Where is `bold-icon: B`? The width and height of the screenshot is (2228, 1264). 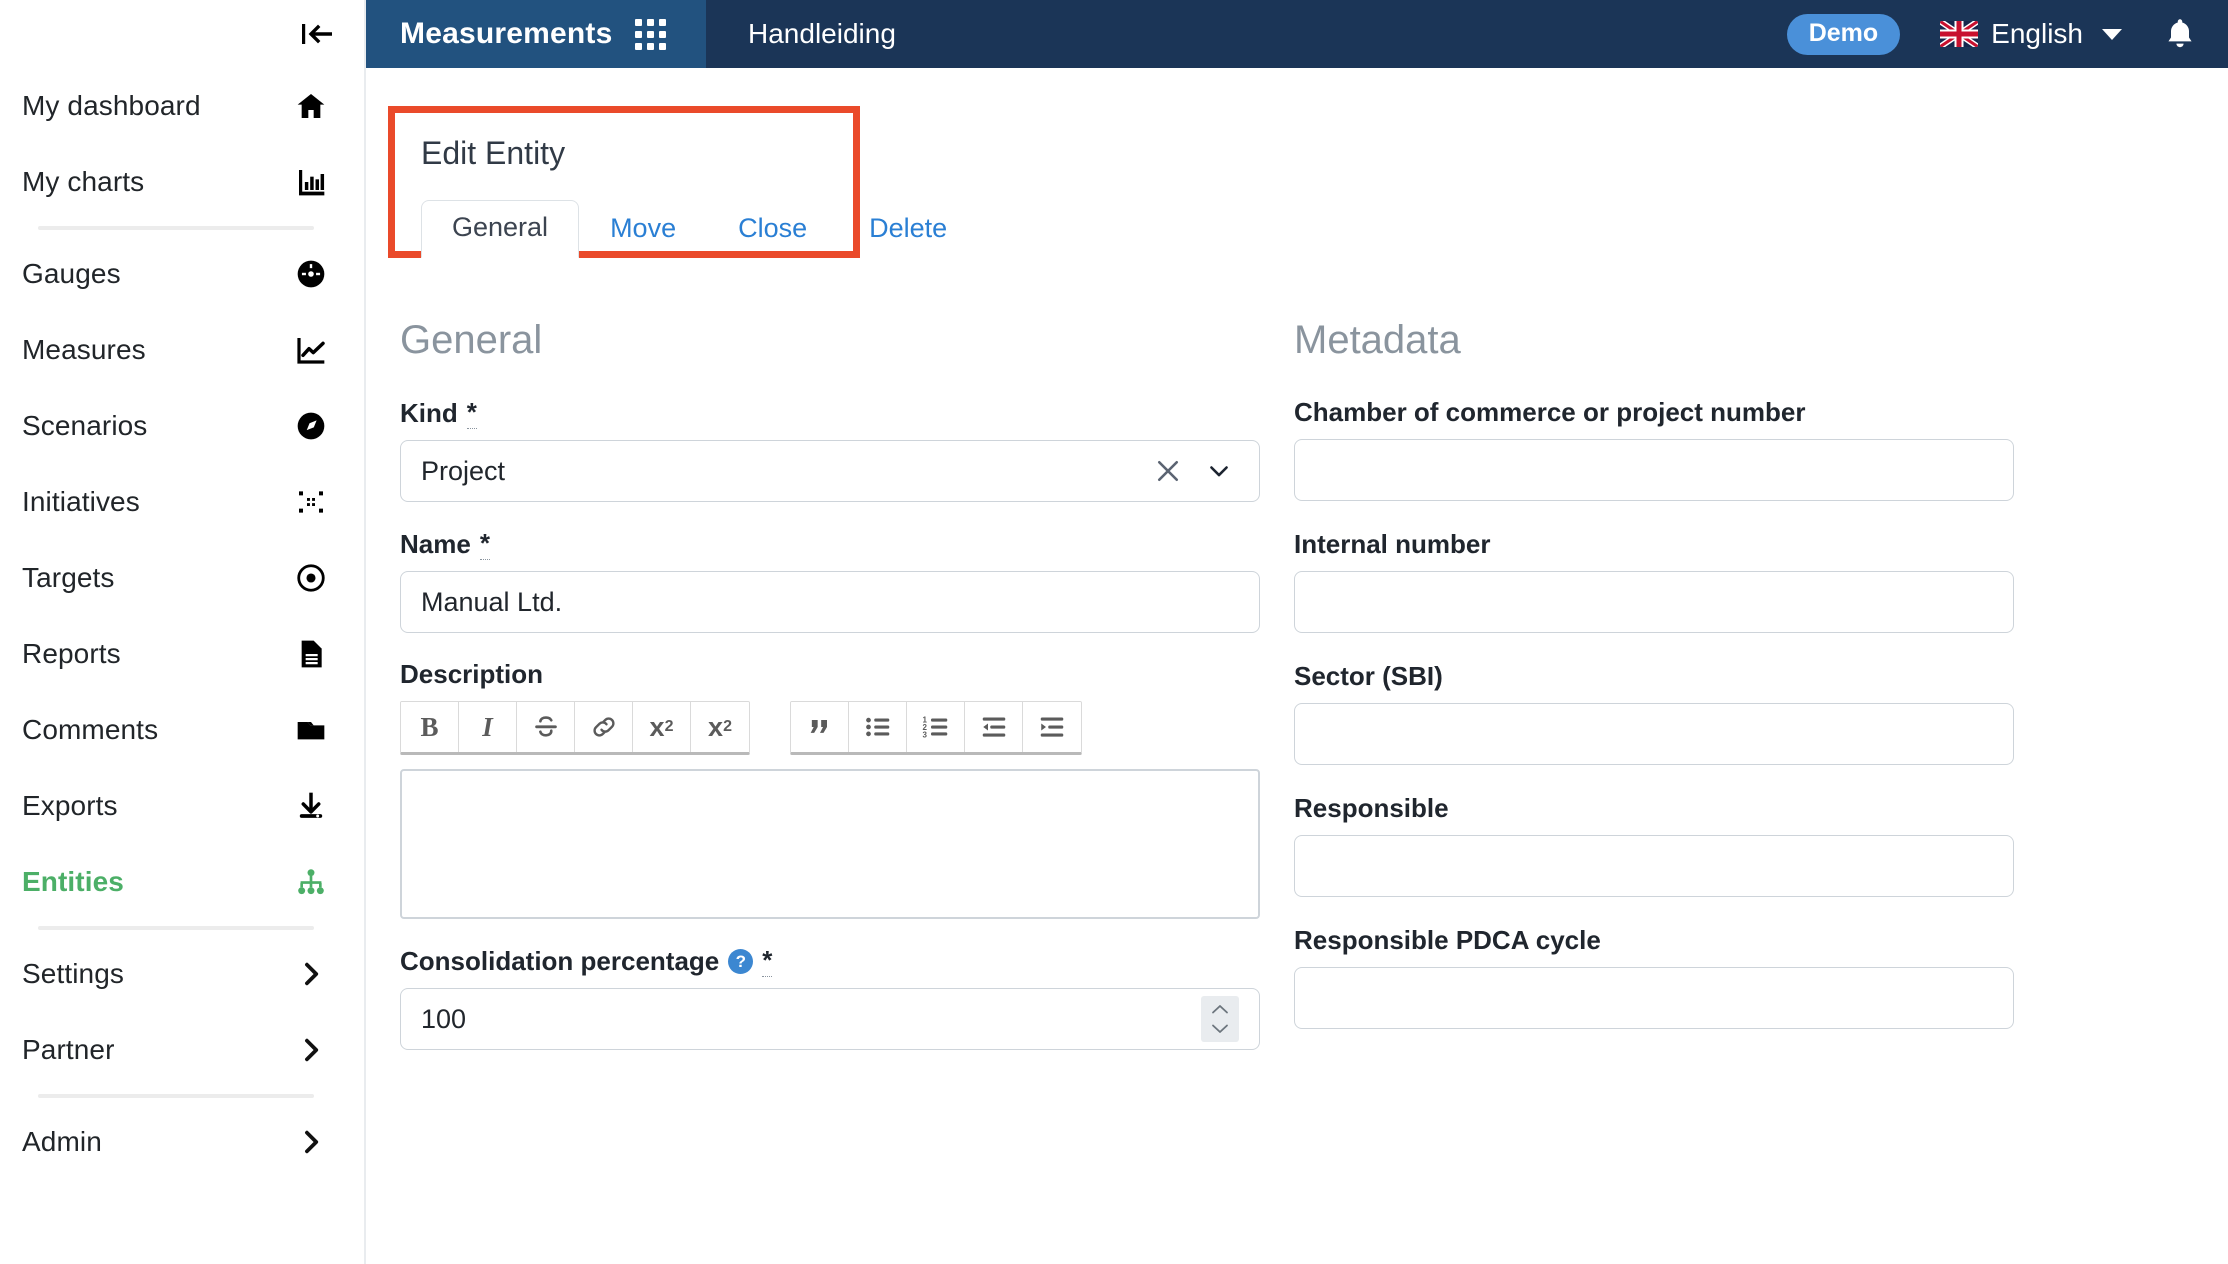
bold-icon: B is located at coordinates (430, 727).